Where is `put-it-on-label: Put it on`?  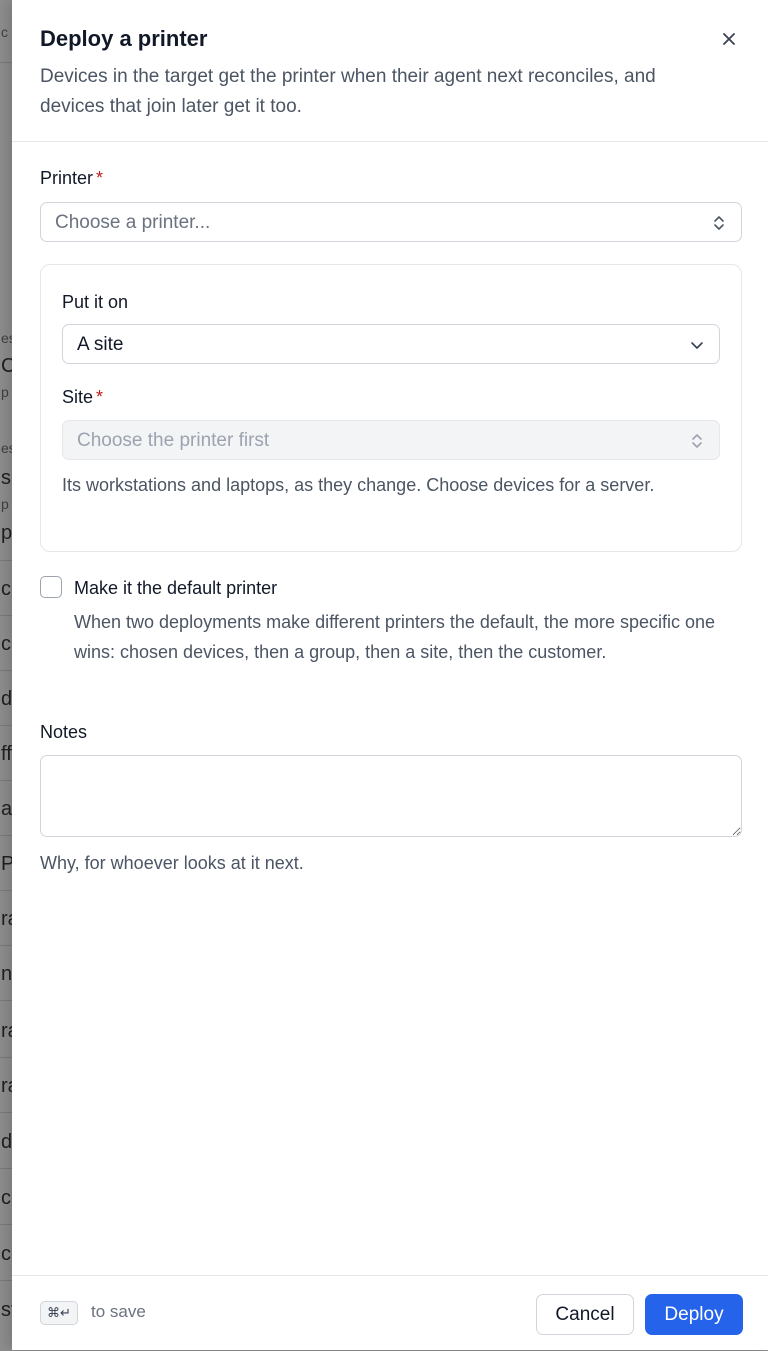
put-it-on-label: Put it on is located at coordinates (95, 302).